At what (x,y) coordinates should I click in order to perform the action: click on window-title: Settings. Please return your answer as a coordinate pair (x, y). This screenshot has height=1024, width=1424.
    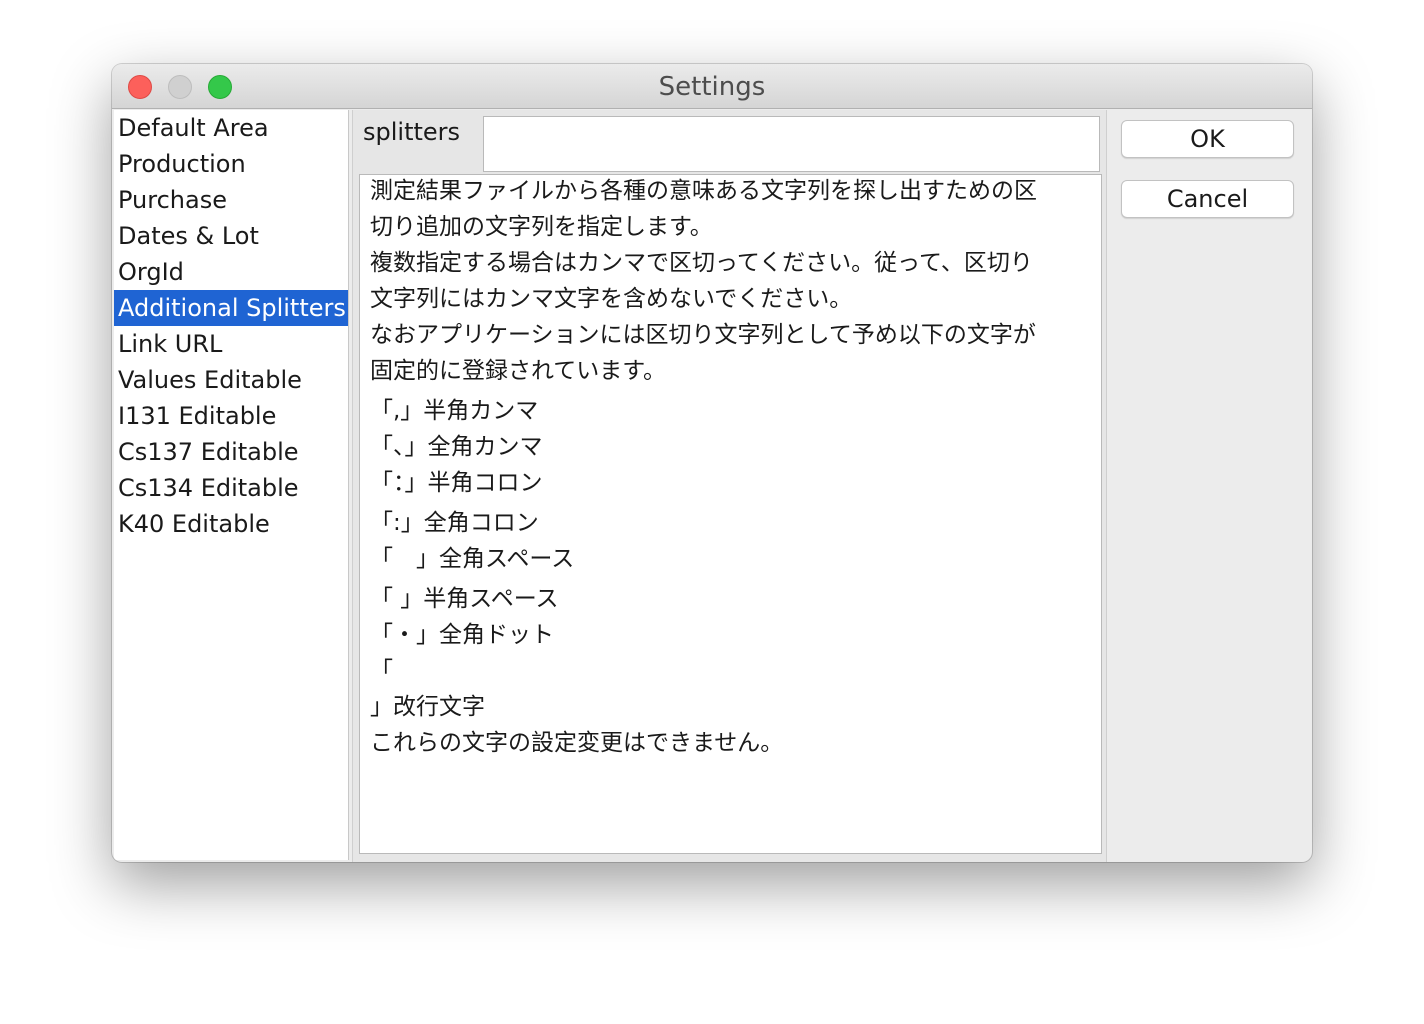
    Looking at the image, I should click on (712, 87).